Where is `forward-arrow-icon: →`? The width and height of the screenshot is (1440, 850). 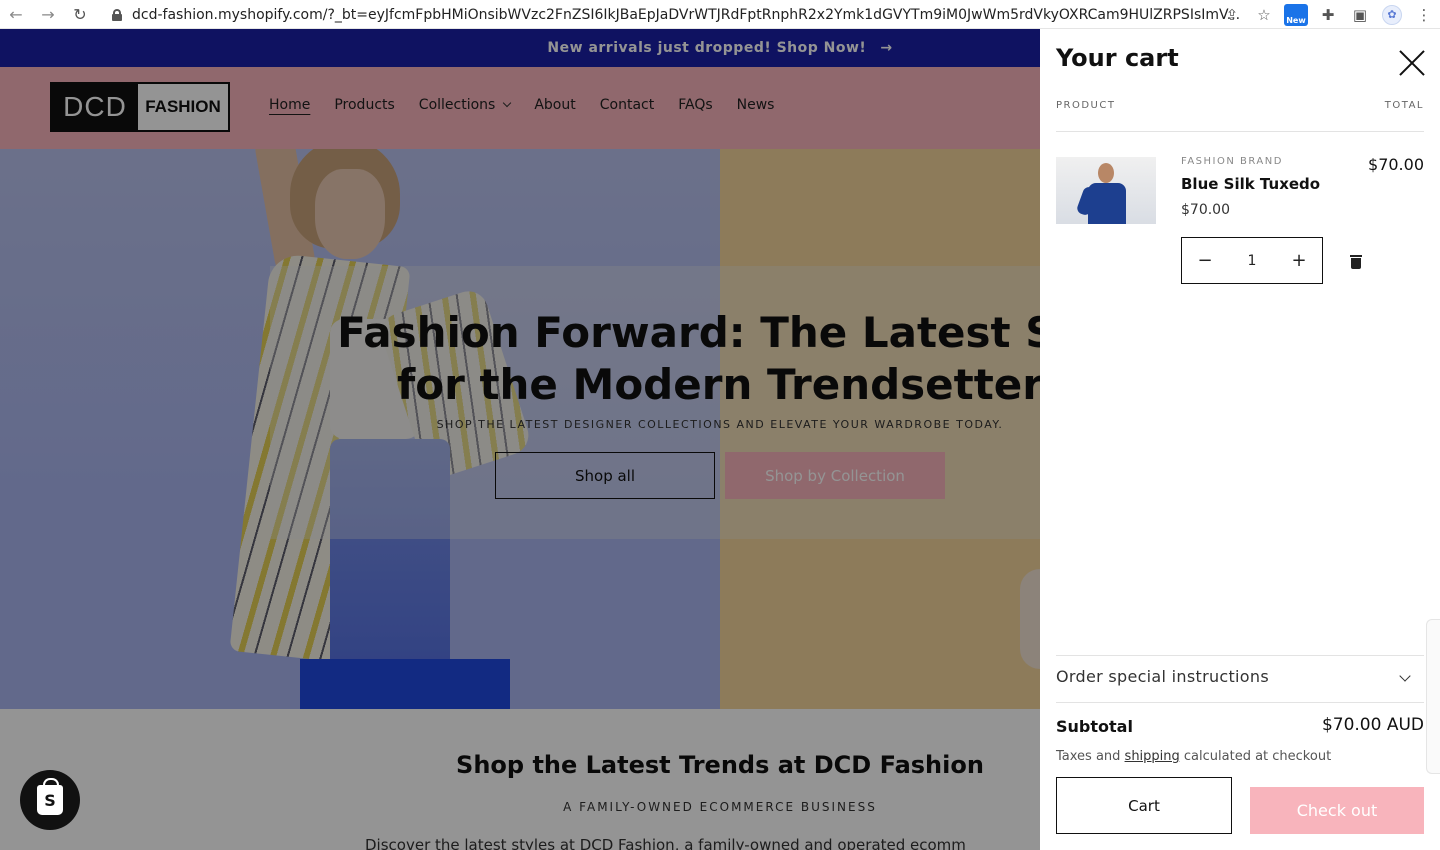 forward-arrow-icon: → is located at coordinates (48, 14).